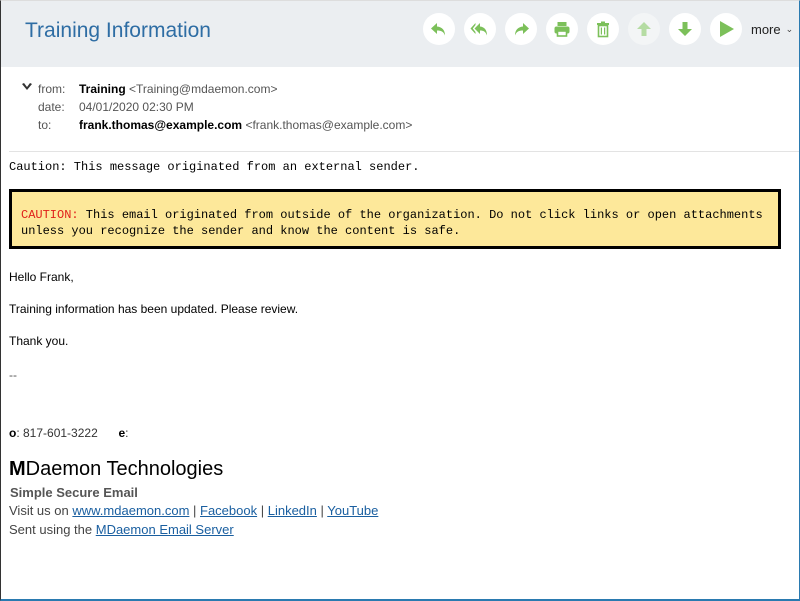 The image size is (800, 601). I want to click on arrow-up-icon, so click(644, 29).